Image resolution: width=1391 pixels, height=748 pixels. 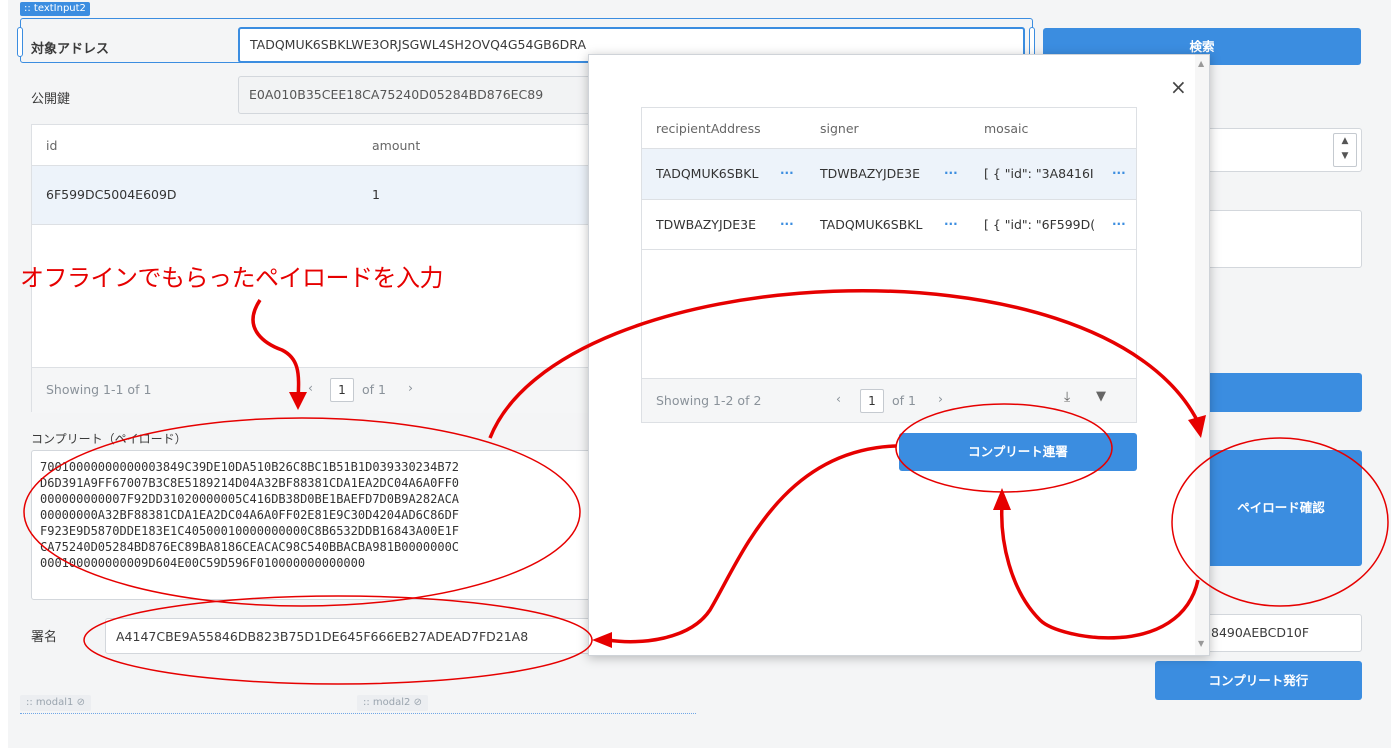 What do you see at coordinates (1006, 128) in the screenshot?
I see `column-header-mosaic: mosaic` at bounding box center [1006, 128].